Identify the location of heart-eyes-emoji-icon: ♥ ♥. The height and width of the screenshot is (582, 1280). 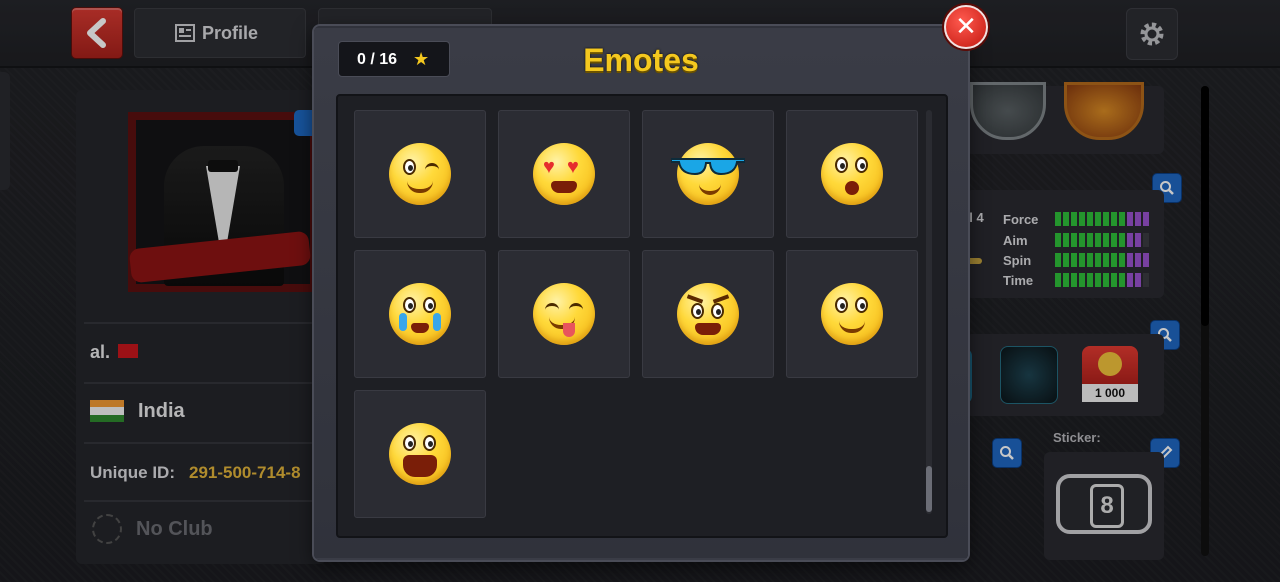
(564, 174).